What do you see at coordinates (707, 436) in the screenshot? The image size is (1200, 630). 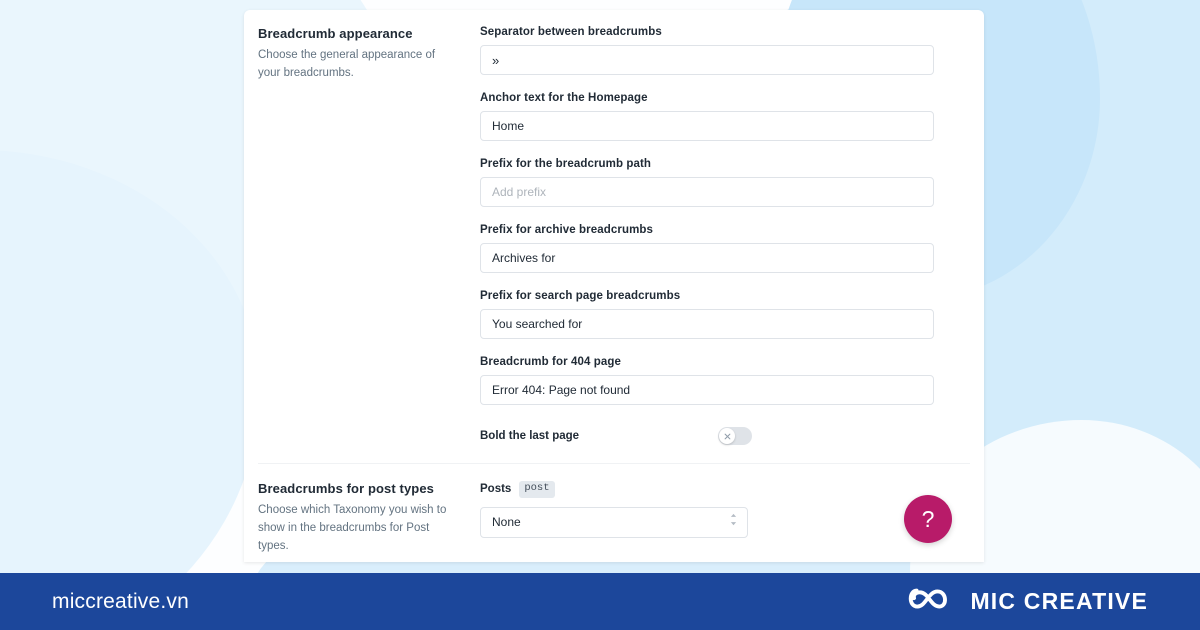 I see `bold-last-page-row: Bold the last page` at bounding box center [707, 436].